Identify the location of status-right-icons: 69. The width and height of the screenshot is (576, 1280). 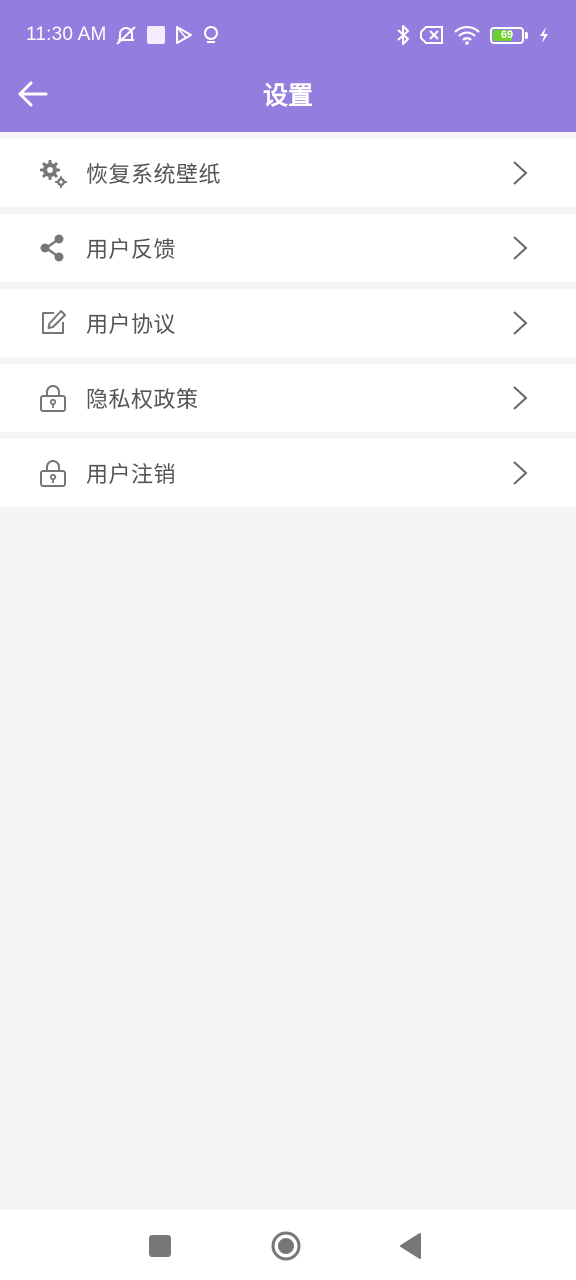
(473, 35).